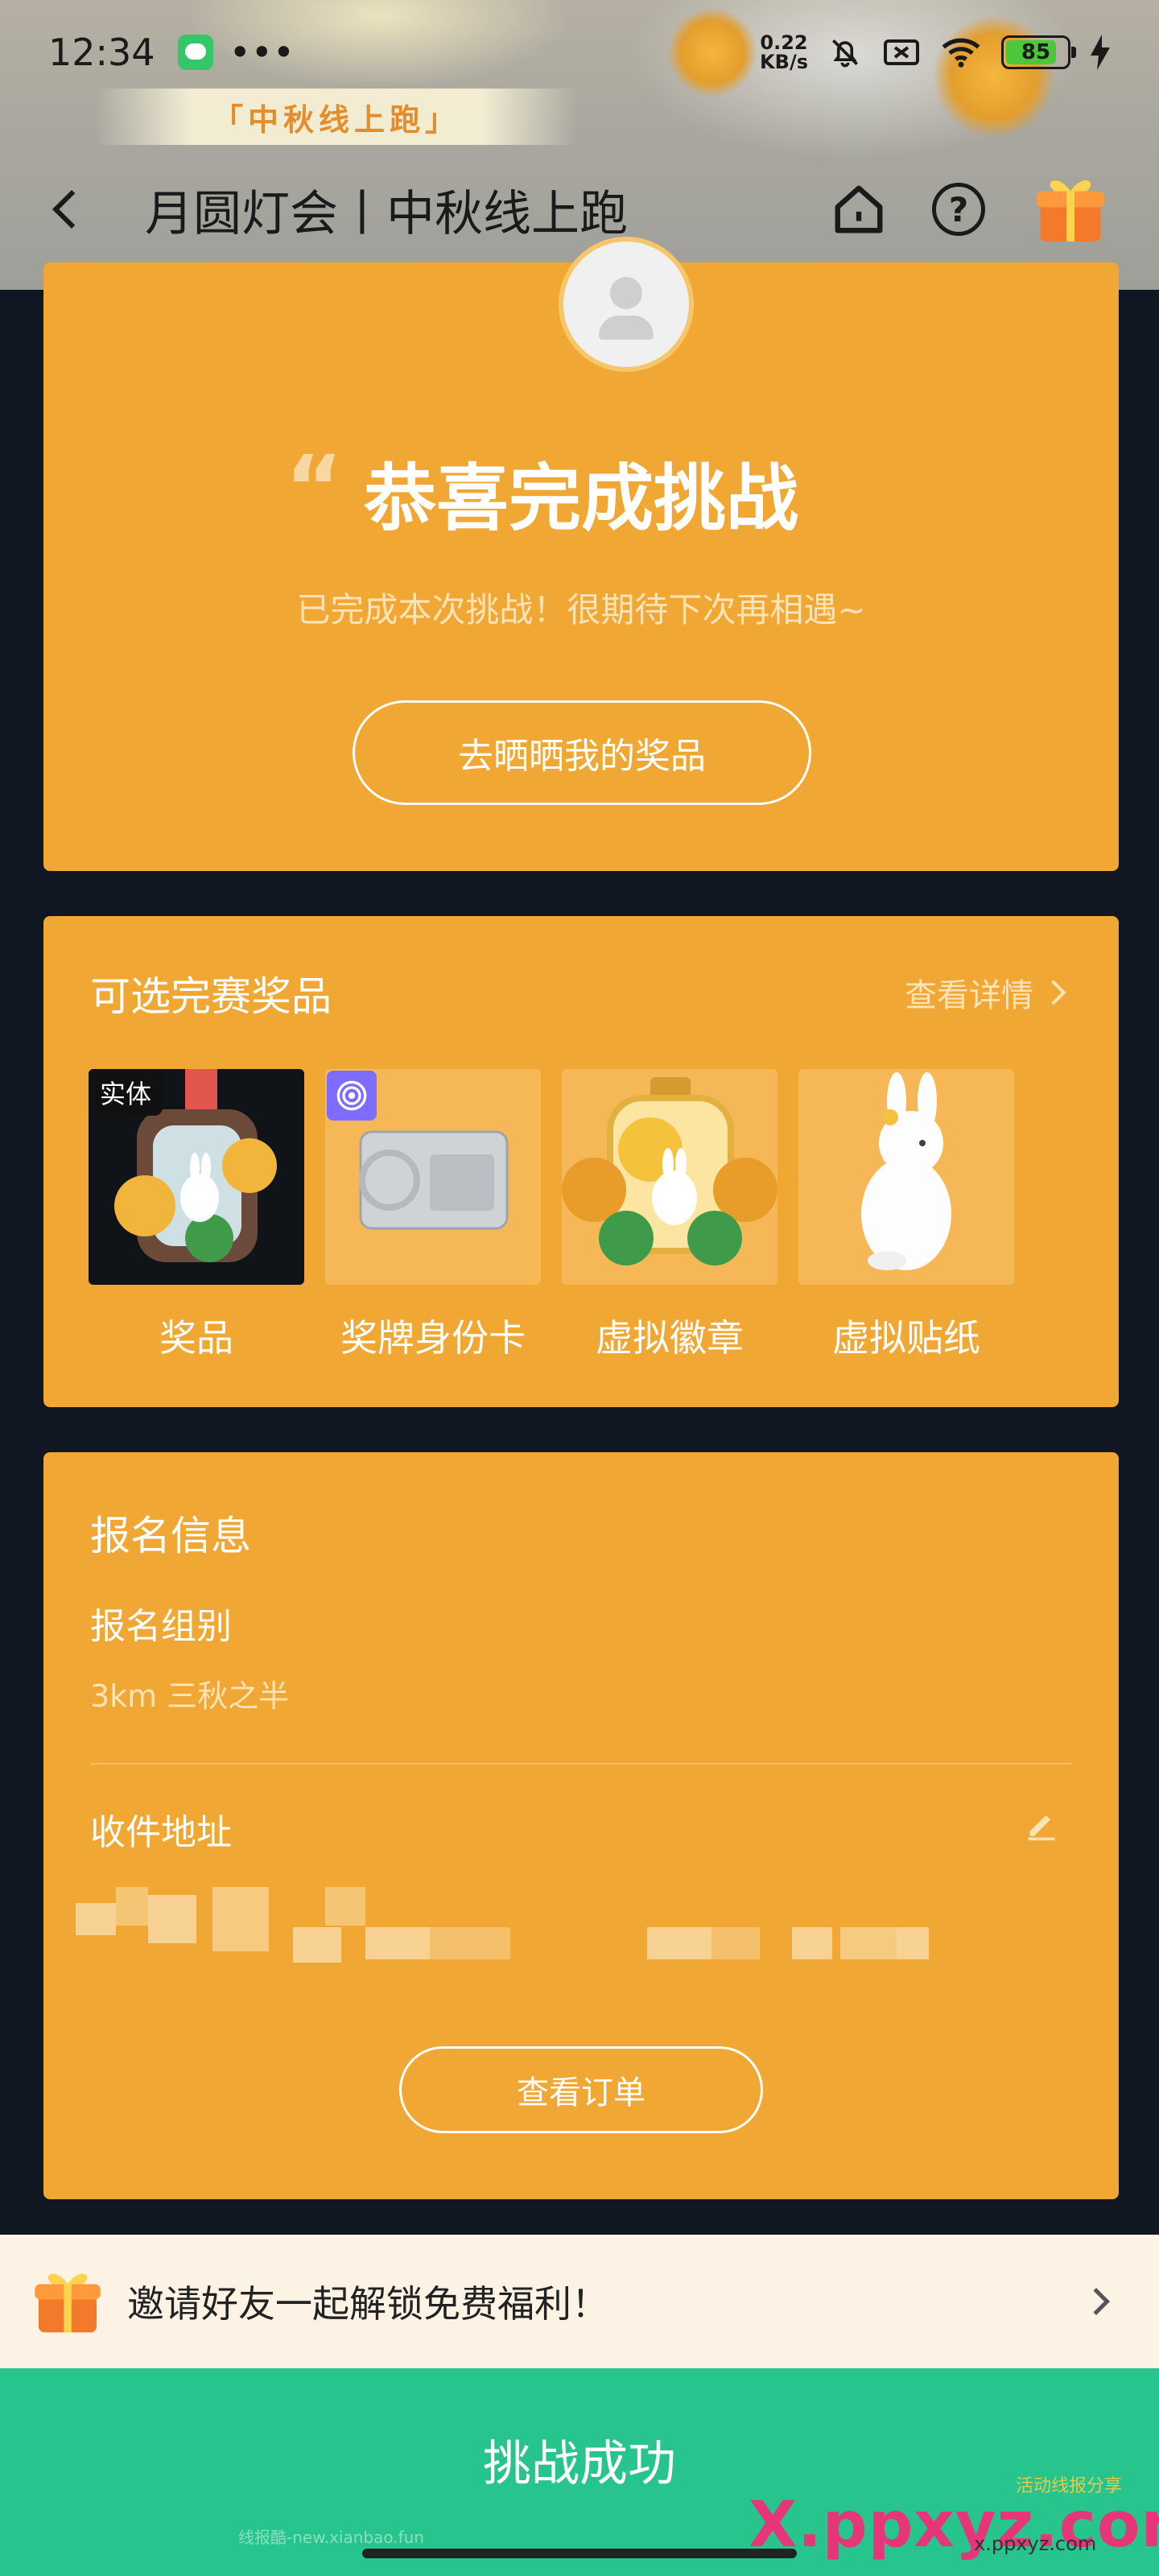 The height and width of the screenshot is (2576, 1159). Describe the element at coordinates (845, 53) in the screenshot. I see `mute-bell-icon` at that location.